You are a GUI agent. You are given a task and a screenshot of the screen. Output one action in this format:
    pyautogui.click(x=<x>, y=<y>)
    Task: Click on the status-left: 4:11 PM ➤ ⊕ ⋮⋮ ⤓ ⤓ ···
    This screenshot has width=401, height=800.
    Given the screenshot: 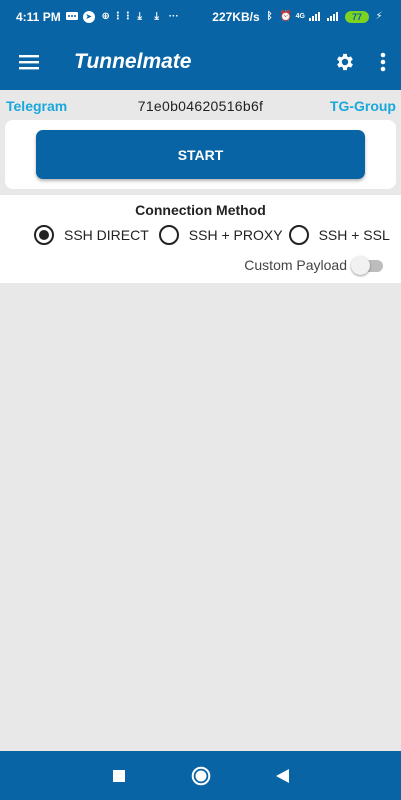 What is the action you would take?
    pyautogui.click(x=98, y=17)
    